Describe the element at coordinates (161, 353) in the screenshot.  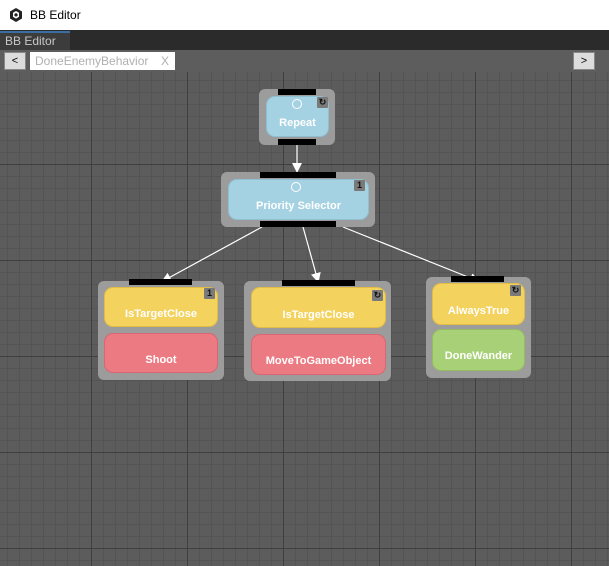
I see `action-block-left: Shoot` at that location.